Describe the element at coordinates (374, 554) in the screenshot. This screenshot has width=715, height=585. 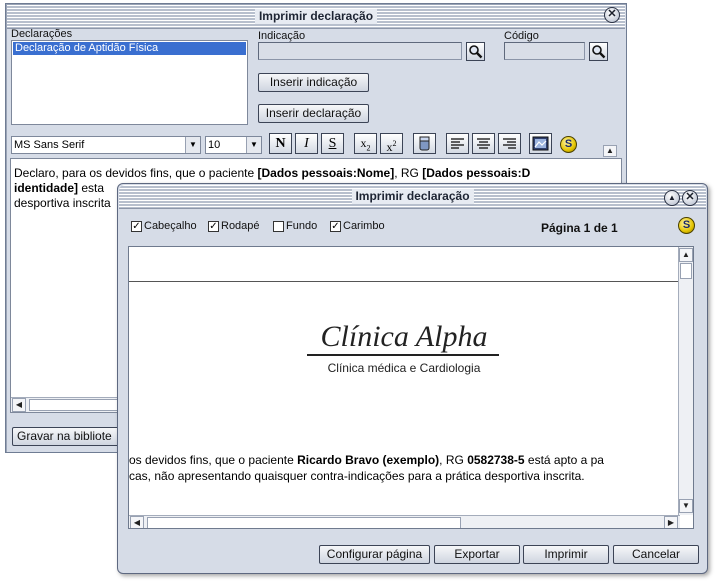
I see `configurar-pagina-button: Configurar página` at that location.